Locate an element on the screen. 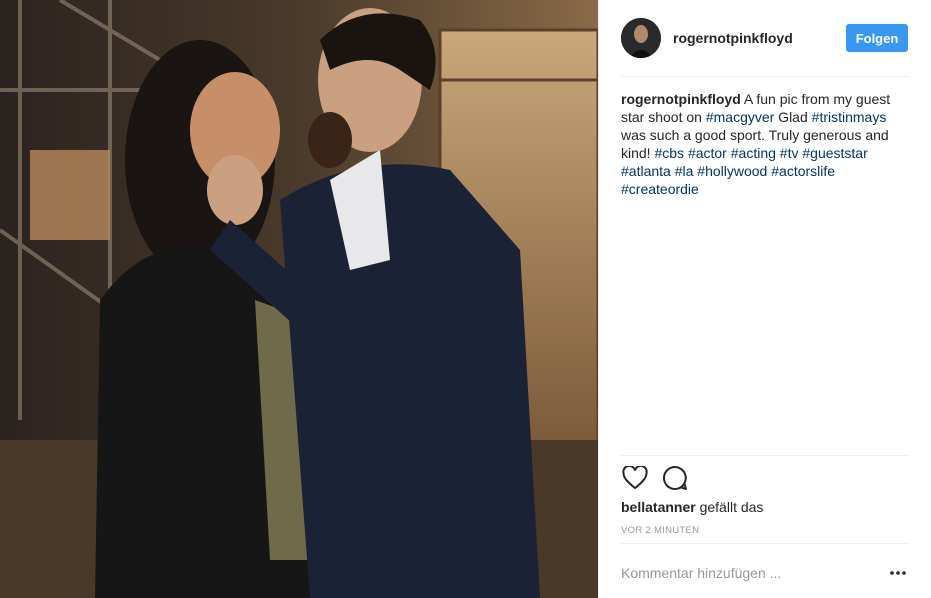 This screenshot has width=931, height=598. comment-button is located at coordinates (675, 478).